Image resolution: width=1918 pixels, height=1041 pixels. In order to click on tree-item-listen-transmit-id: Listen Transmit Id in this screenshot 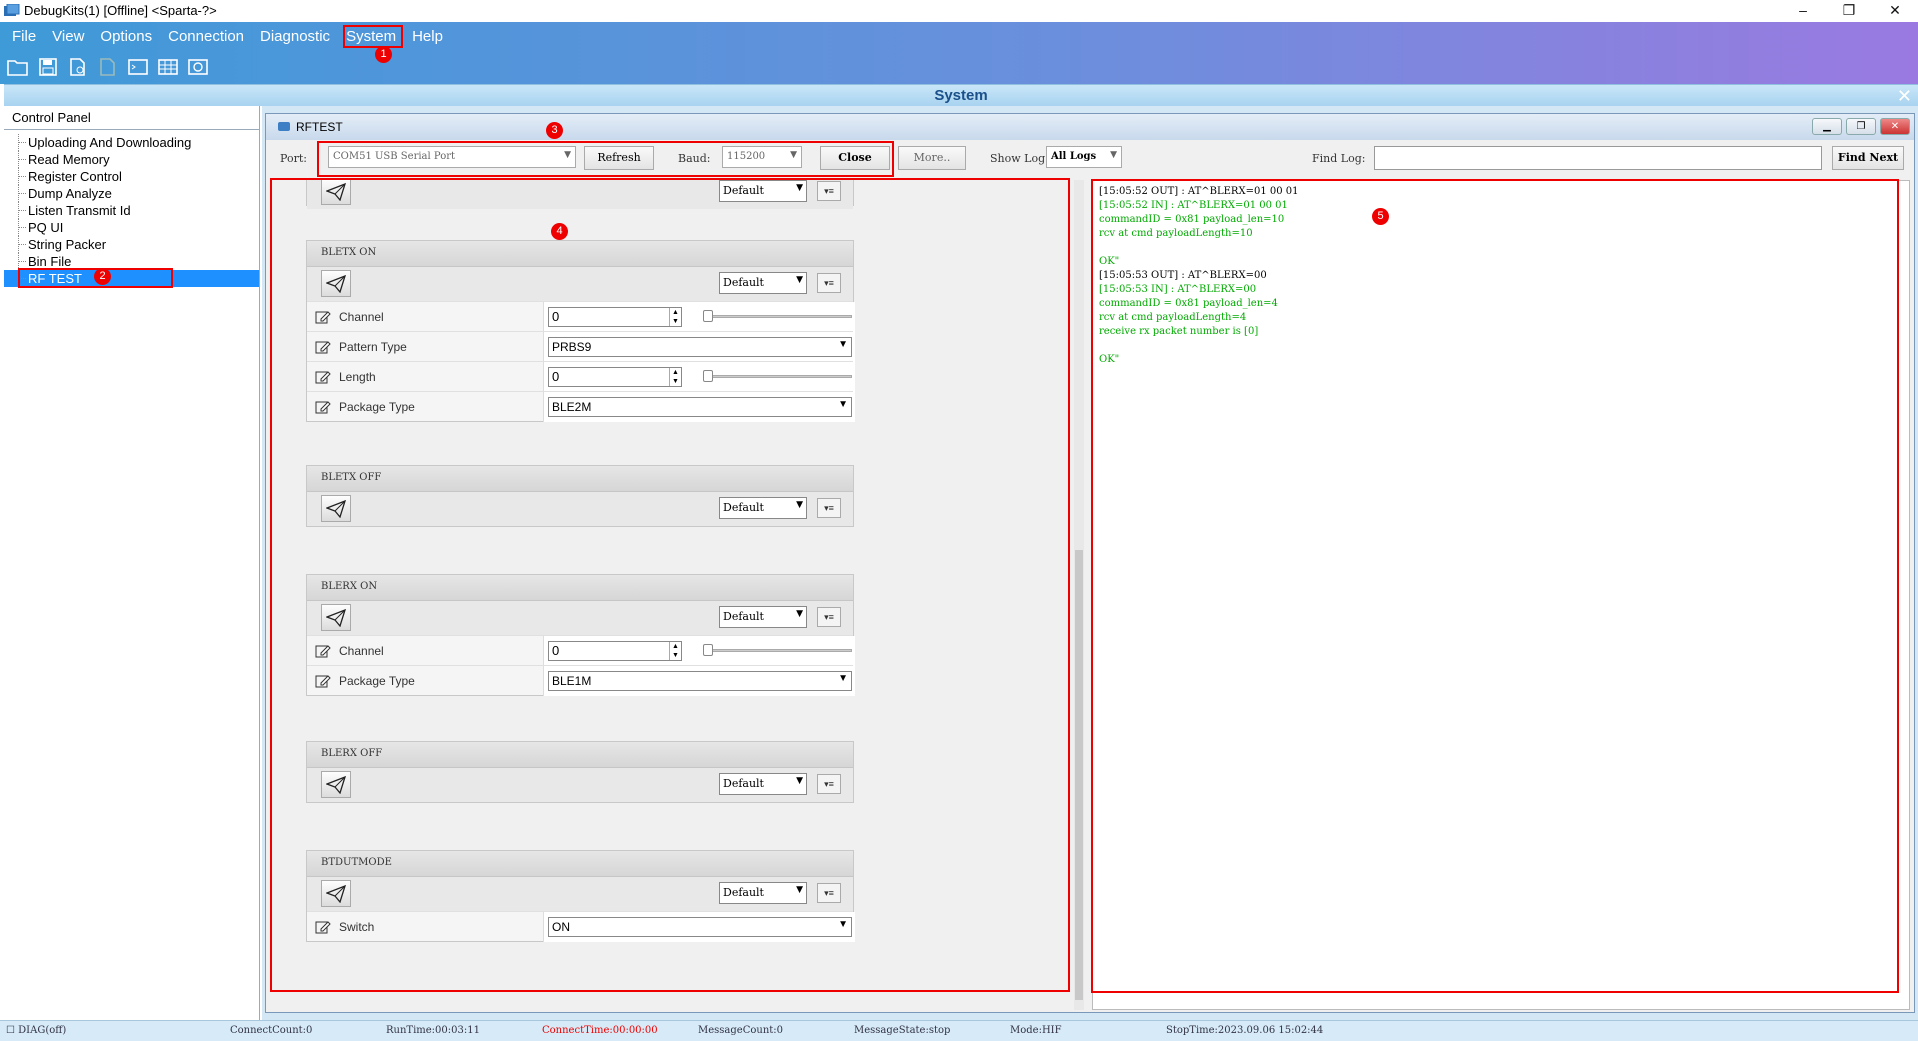, I will do `click(131, 210)`.